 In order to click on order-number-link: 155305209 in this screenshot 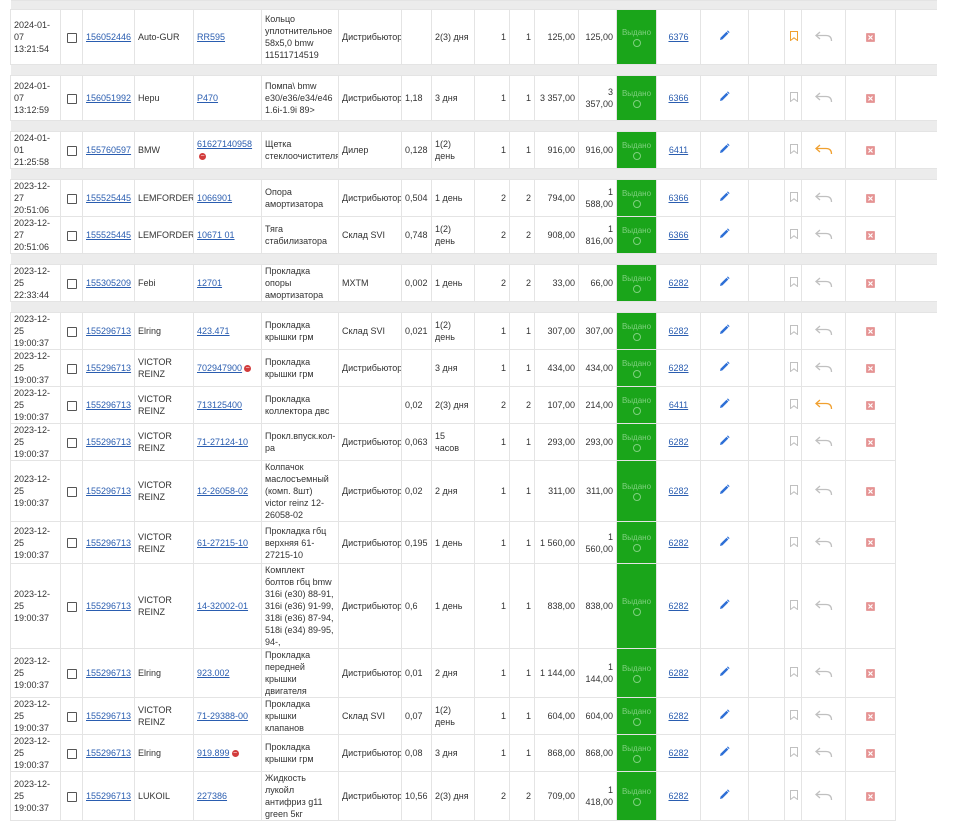, I will do `click(108, 283)`.